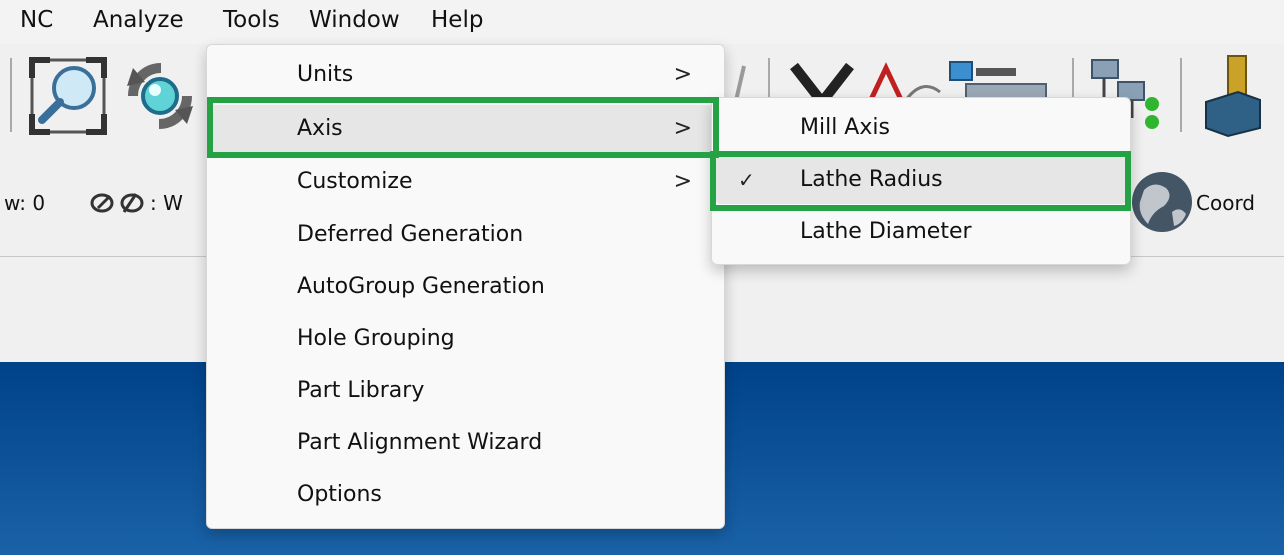 The image size is (1284, 555). I want to click on menu-item-label: Axis, so click(320, 128).